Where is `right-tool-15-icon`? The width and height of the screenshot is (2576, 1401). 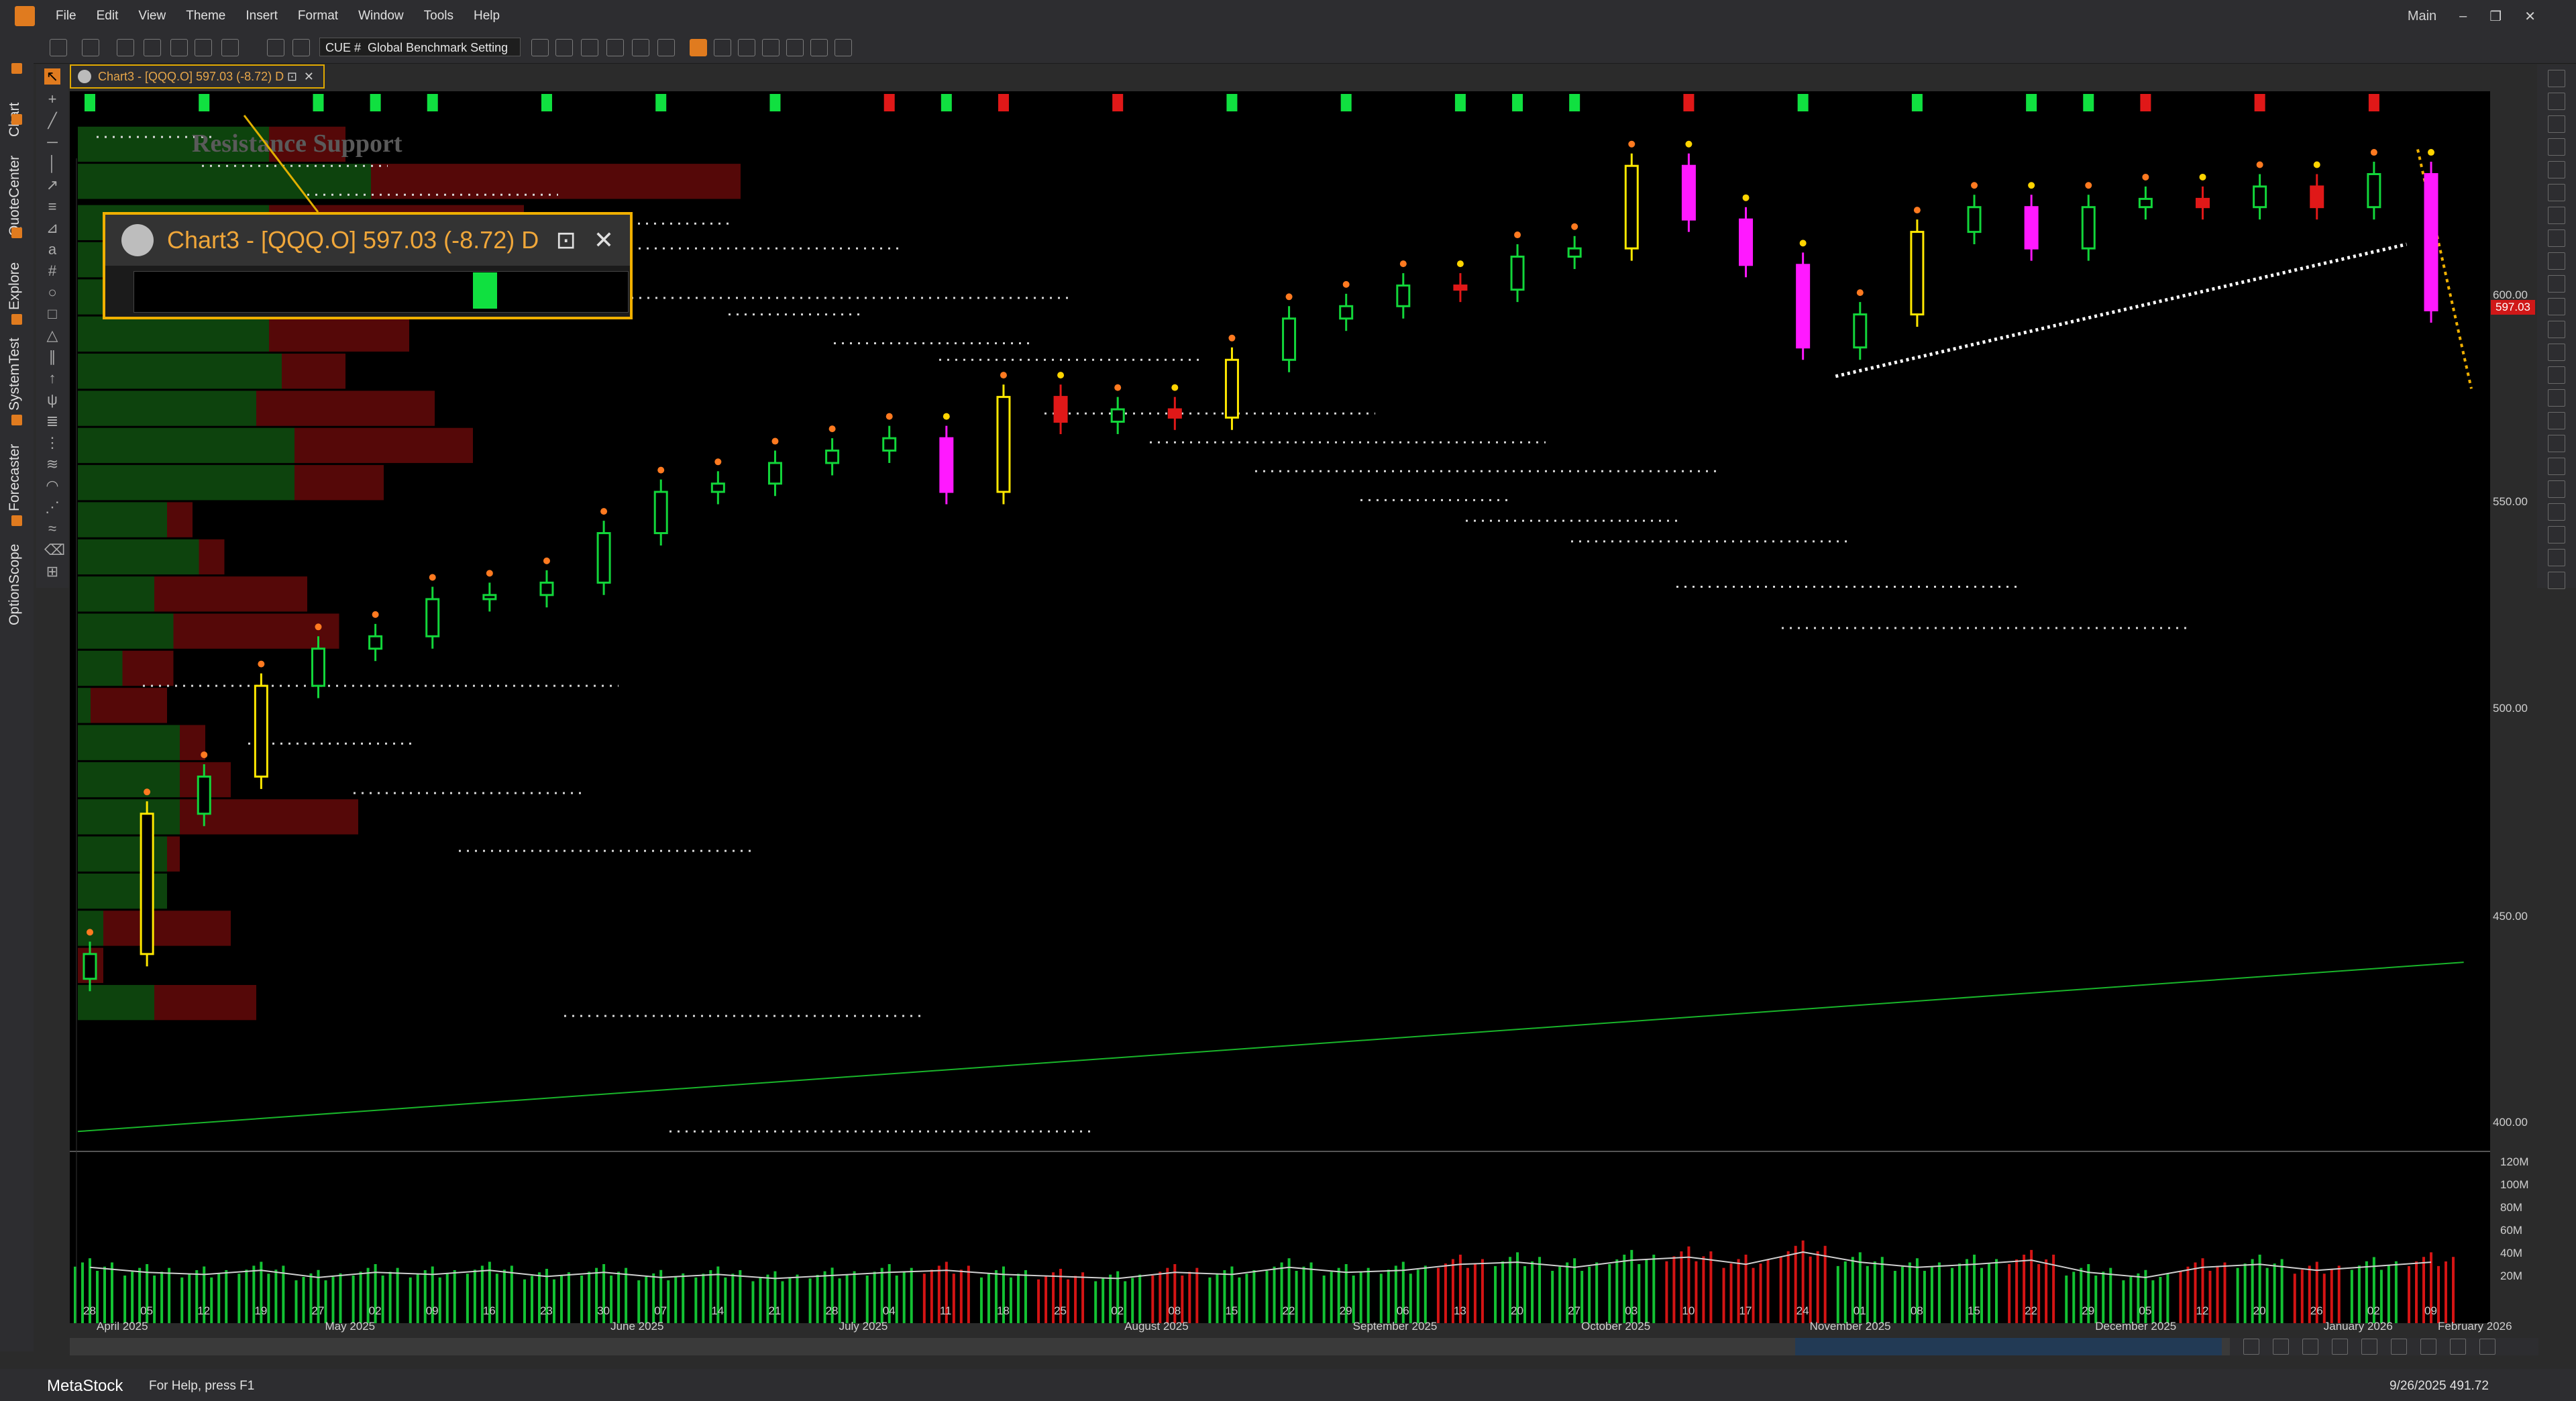
right-tool-15-icon is located at coordinates (2556, 398).